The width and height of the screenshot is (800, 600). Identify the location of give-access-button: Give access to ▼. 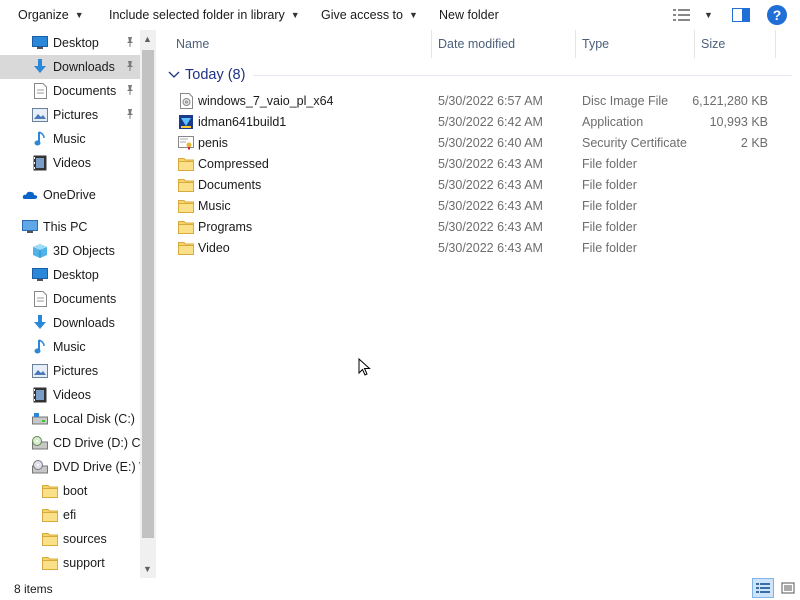
(369, 15).